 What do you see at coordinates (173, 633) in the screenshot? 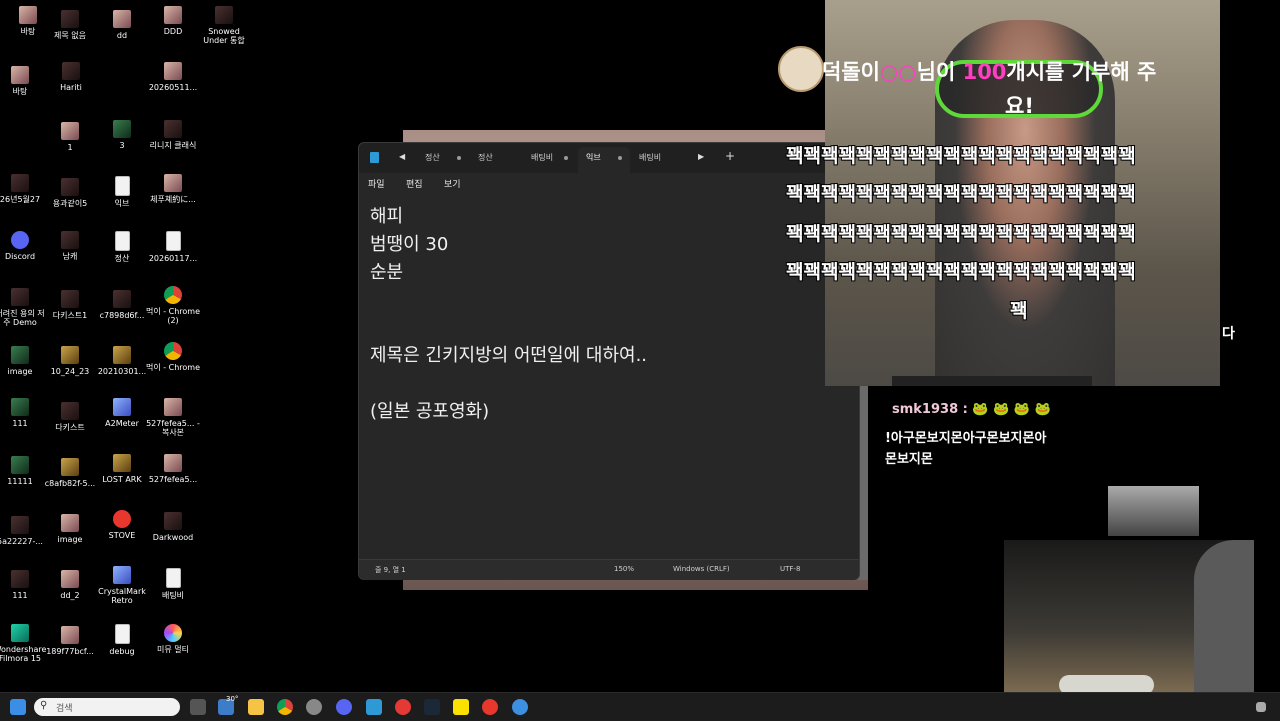
I see `multi-icon` at bounding box center [173, 633].